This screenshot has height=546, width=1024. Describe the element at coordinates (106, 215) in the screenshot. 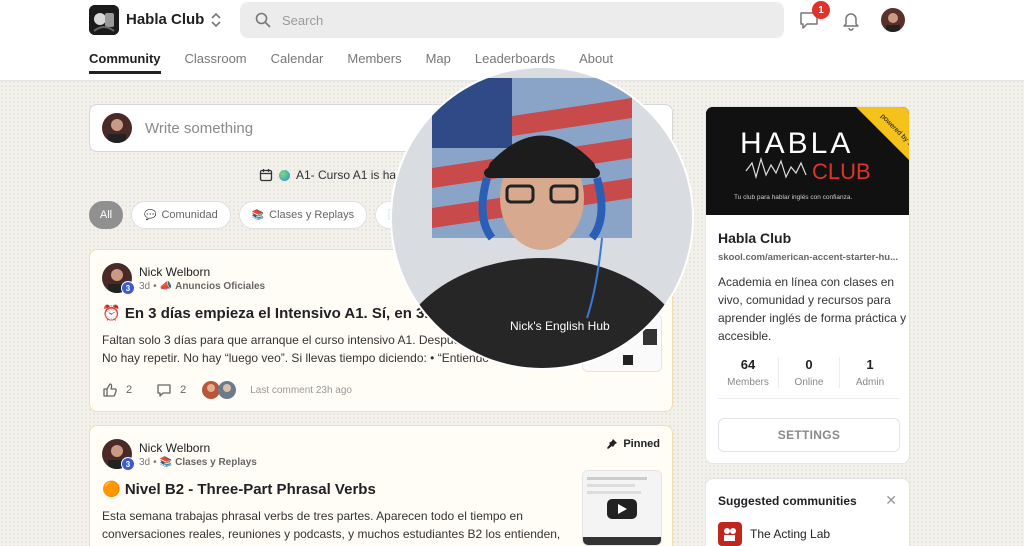

I see `filter-all: All` at that location.